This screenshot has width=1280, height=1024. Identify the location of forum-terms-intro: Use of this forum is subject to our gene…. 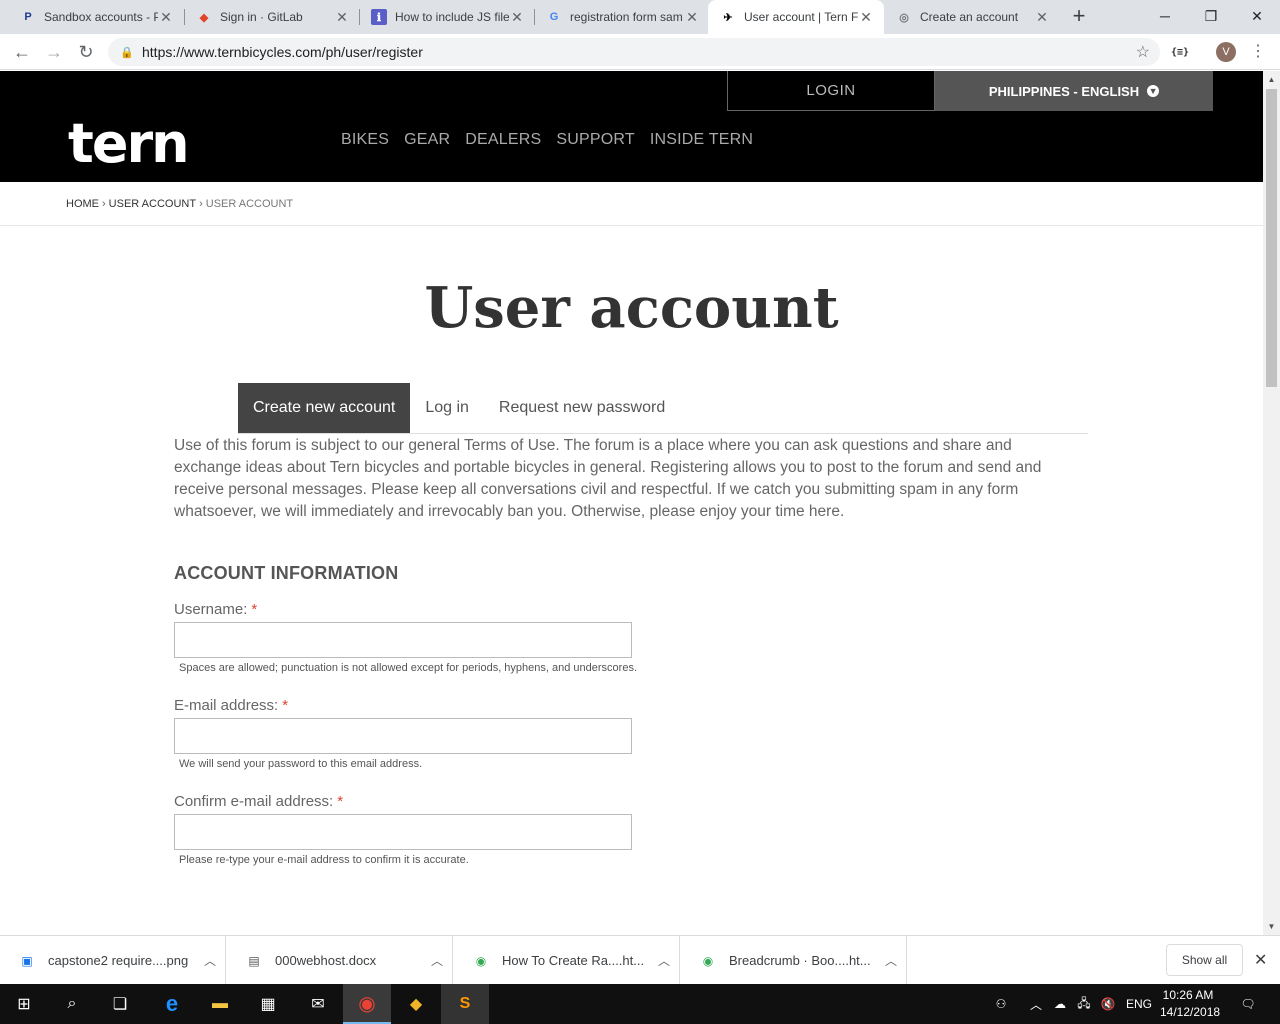
(608, 478).